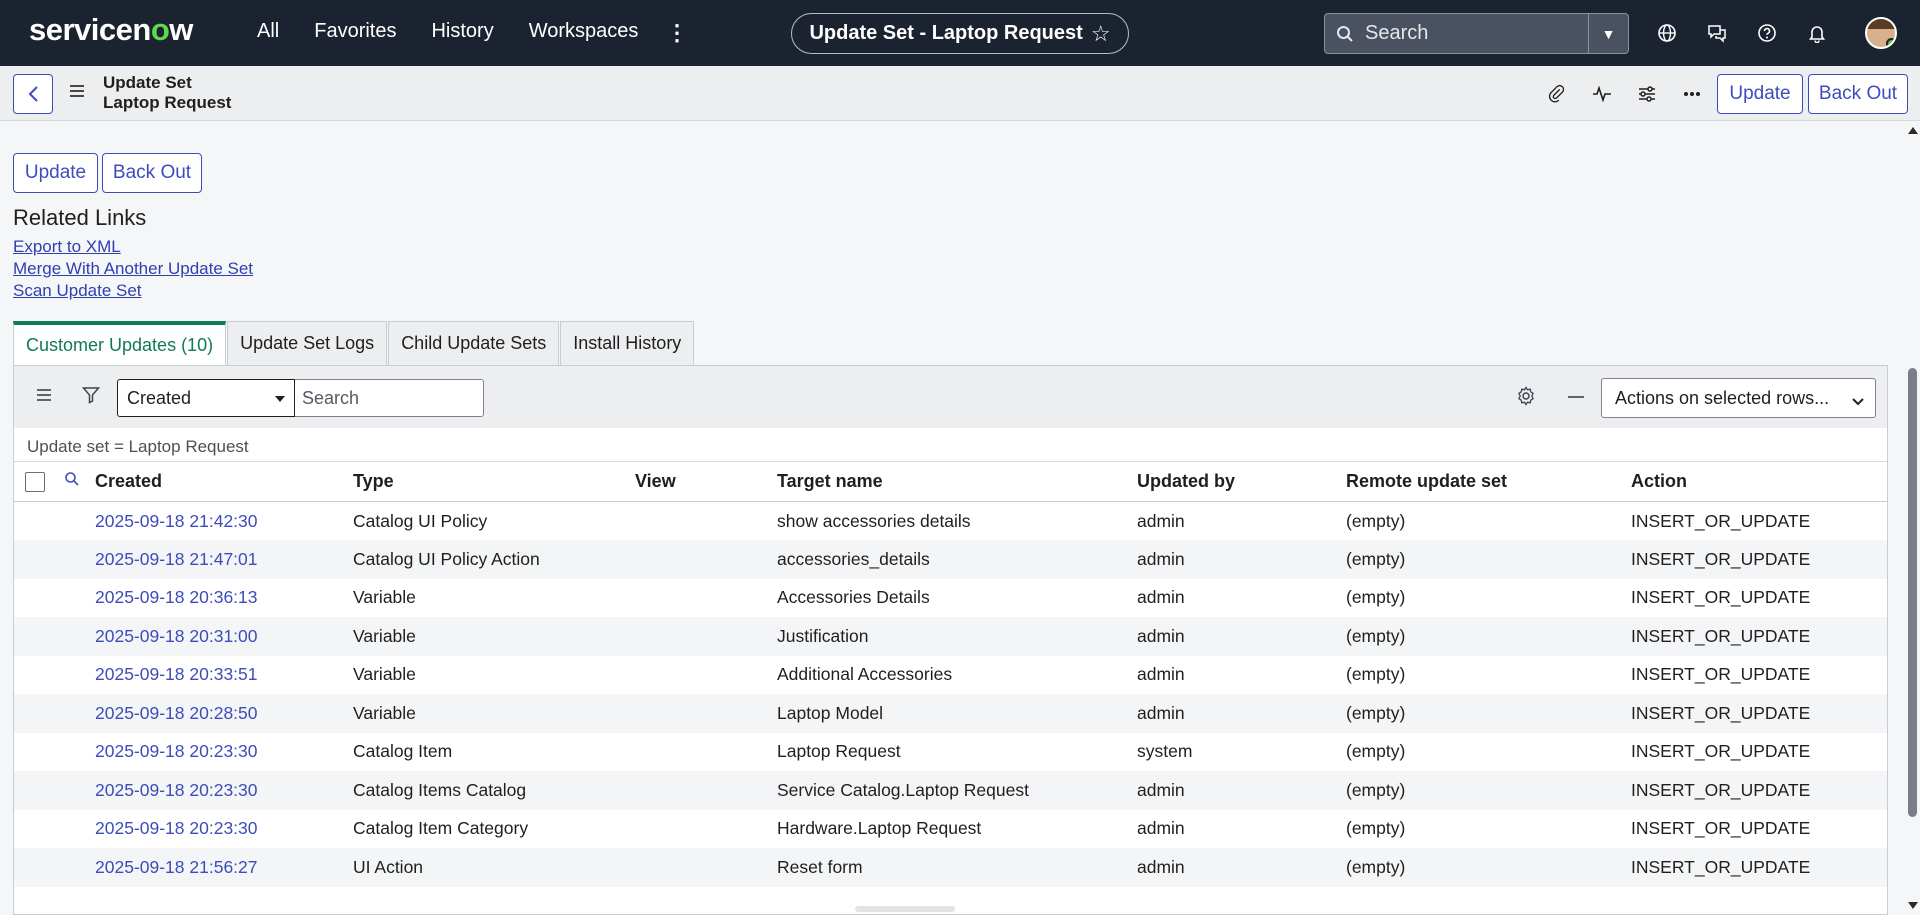 The width and height of the screenshot is (1920, 915). I want to click on chat-icon, so click(1717, 33).